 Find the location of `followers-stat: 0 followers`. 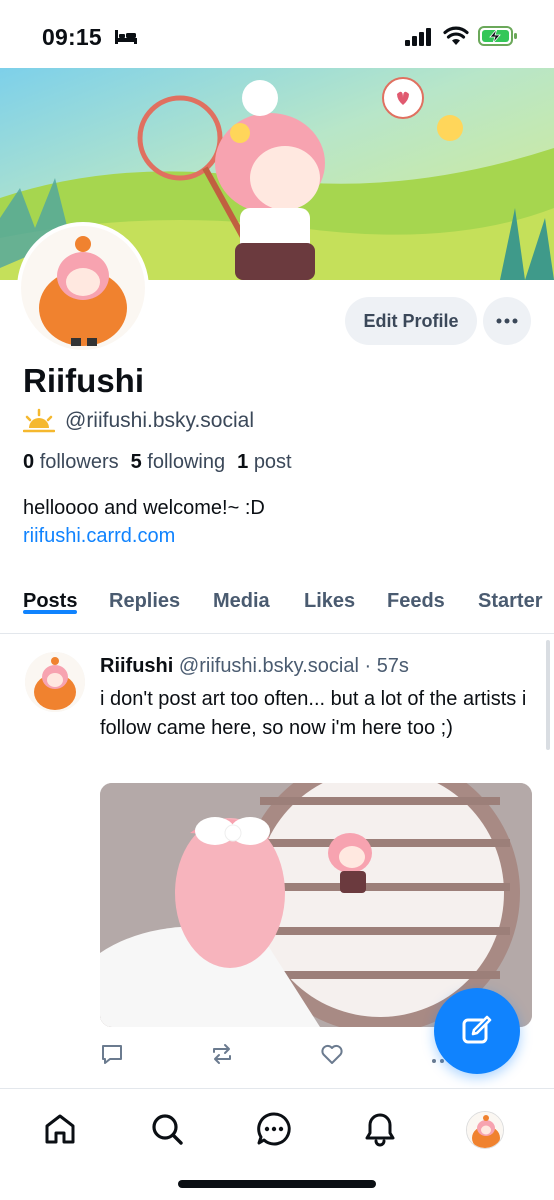

followers-stat: 0 followers is located at coordinates (71, 462).